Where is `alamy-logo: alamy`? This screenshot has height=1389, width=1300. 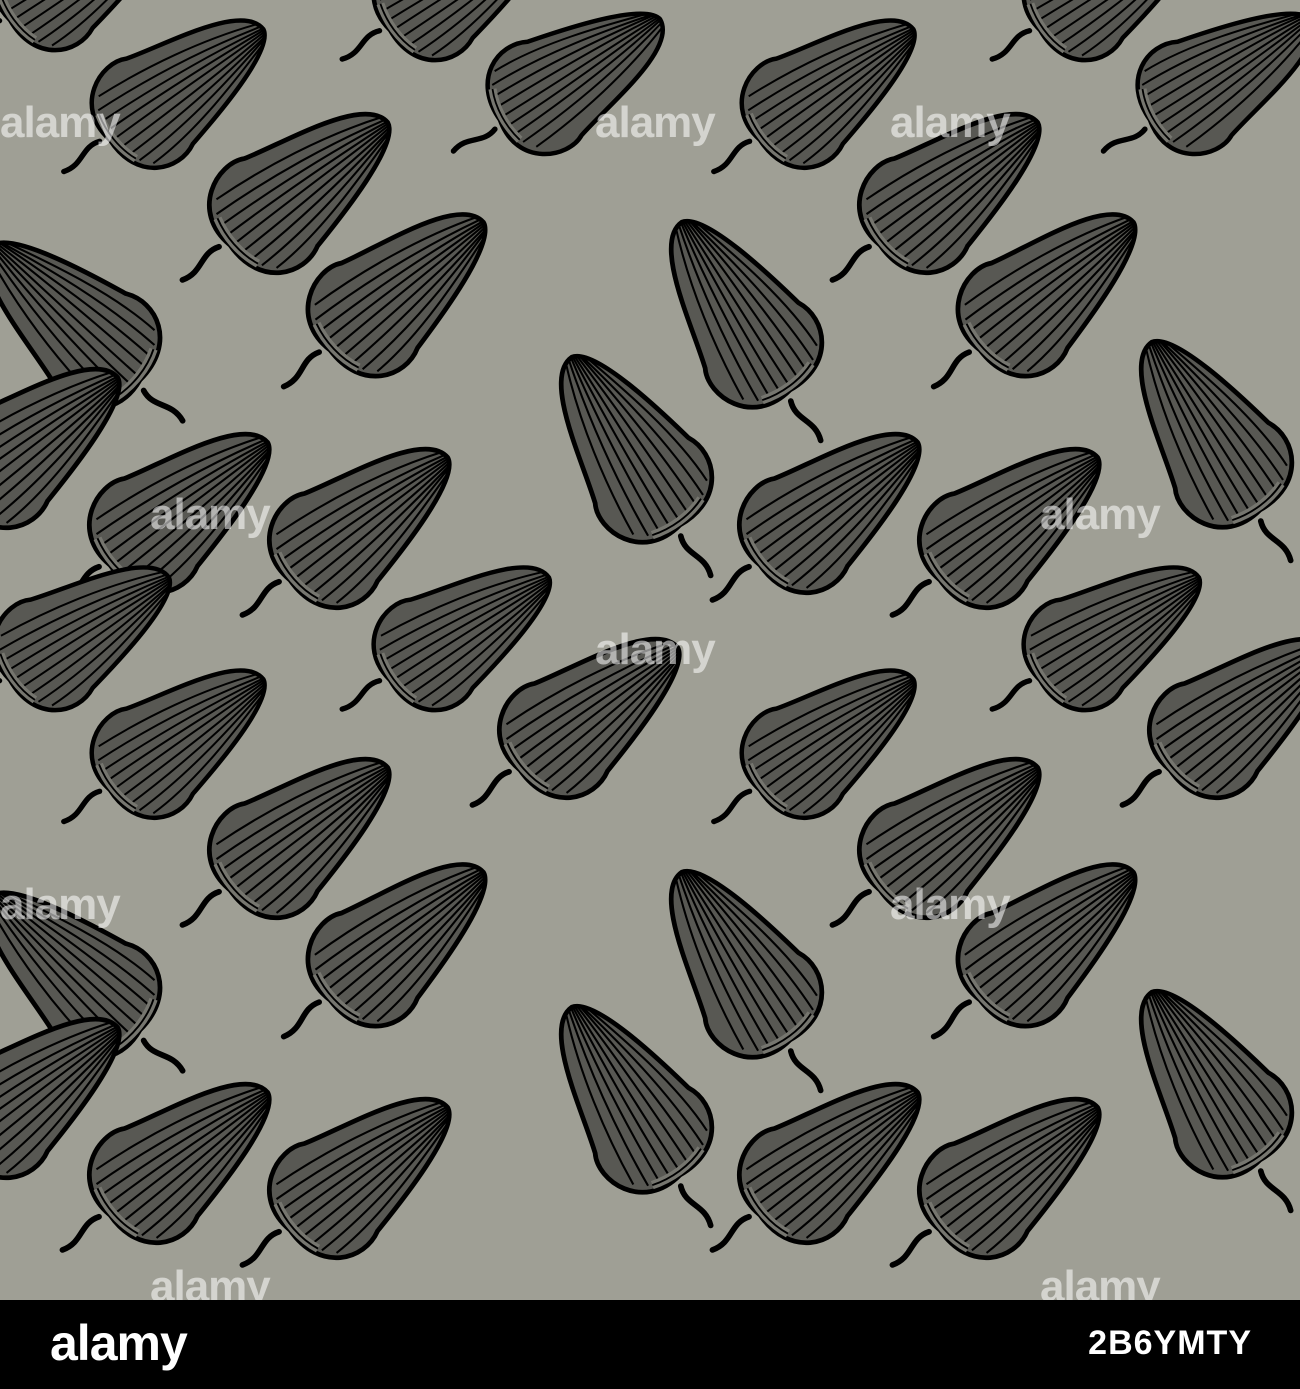
alamy-logo: alamy is located at coordinates (119, 1343).